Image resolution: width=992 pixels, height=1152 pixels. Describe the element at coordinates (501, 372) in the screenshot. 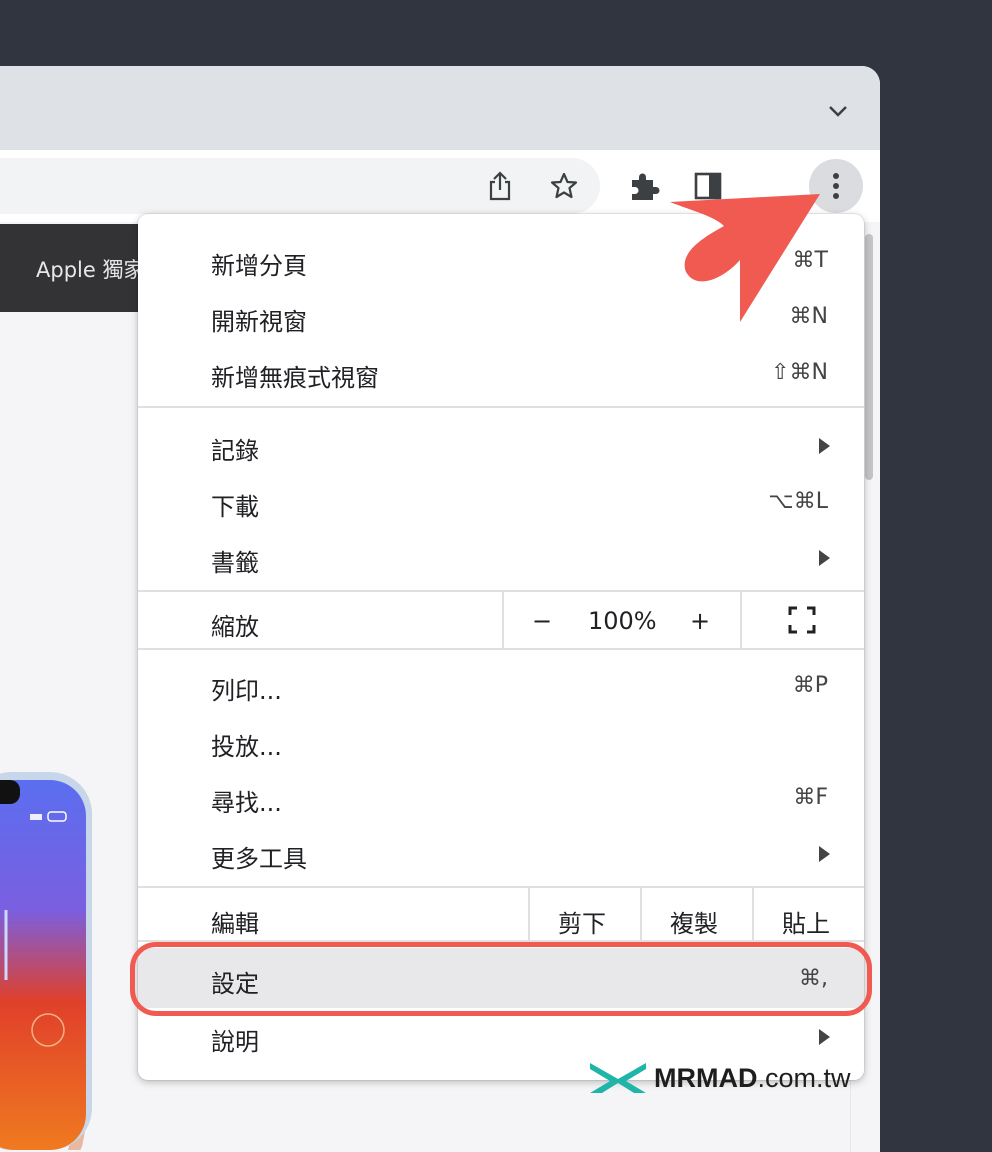

I see `menu-item-incognito-window: 新增無痕式視窗 ⇧⌘N` at that location.